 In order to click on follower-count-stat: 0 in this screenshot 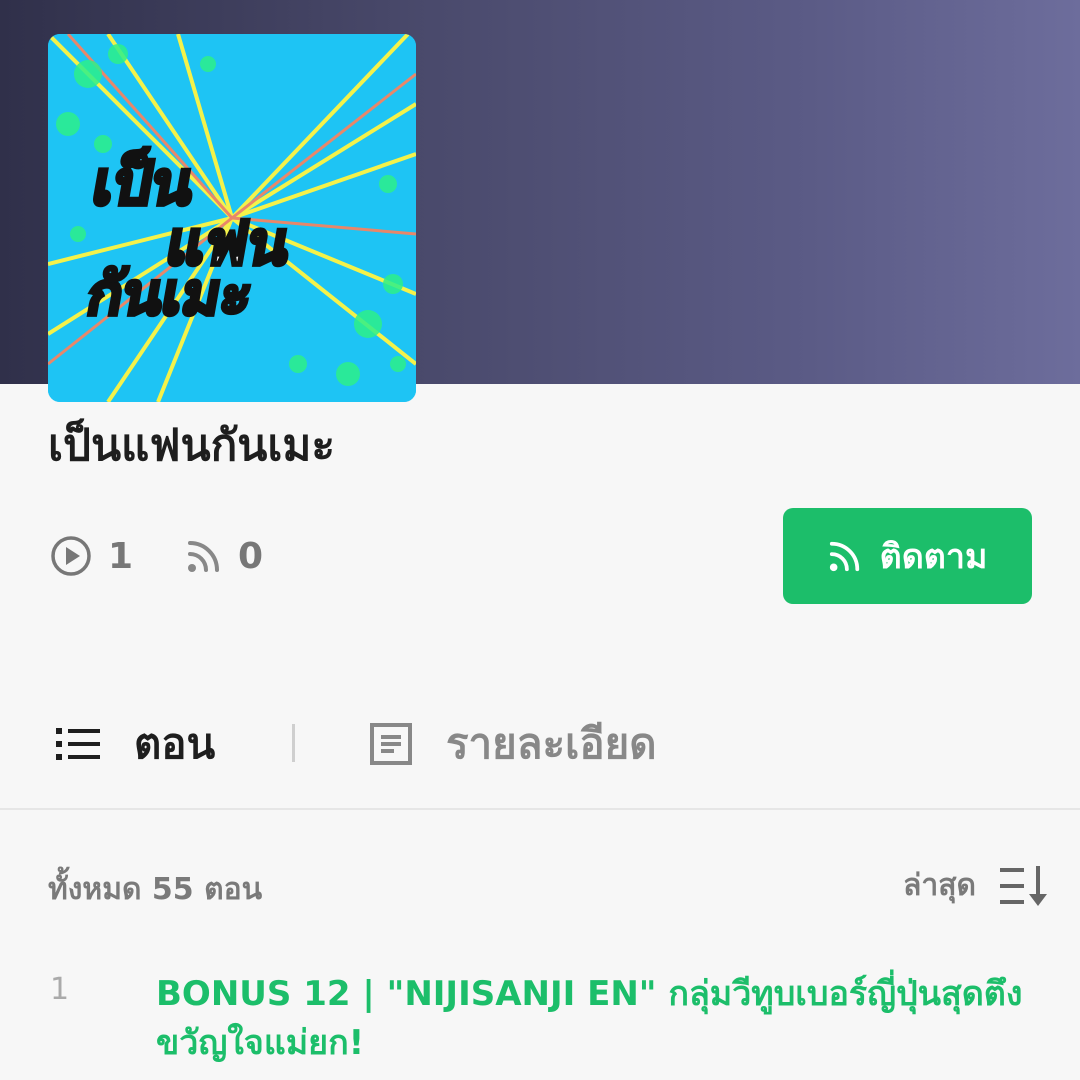, I will do `click(224, 556)`.